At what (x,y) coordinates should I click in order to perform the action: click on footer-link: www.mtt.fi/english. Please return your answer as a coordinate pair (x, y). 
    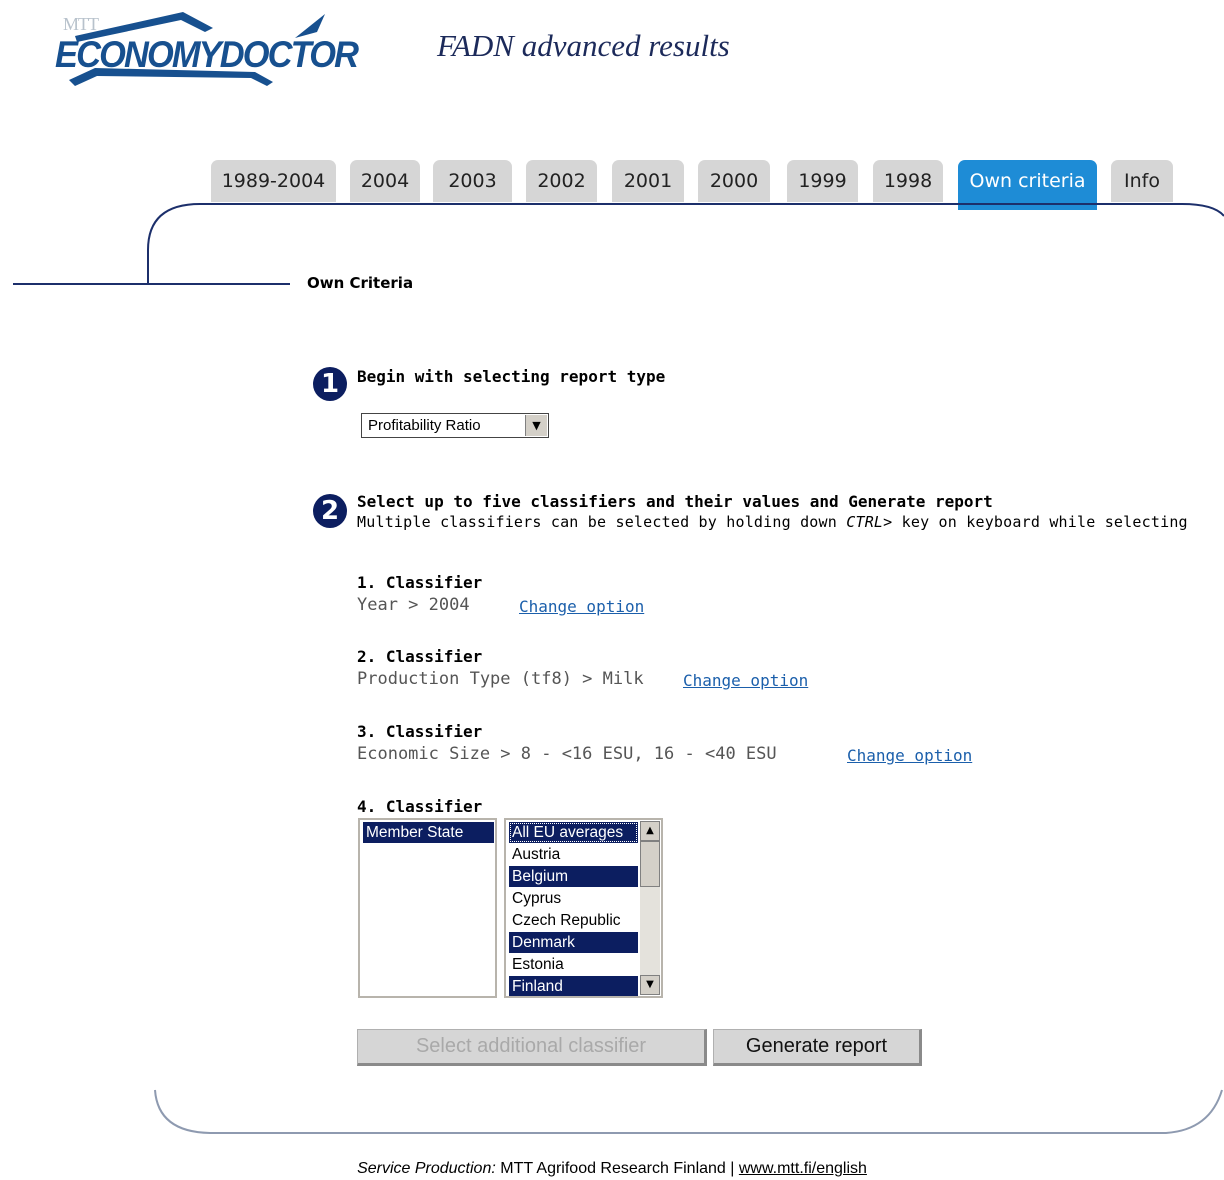
    Looking at the image, I should click on (803, 1168).